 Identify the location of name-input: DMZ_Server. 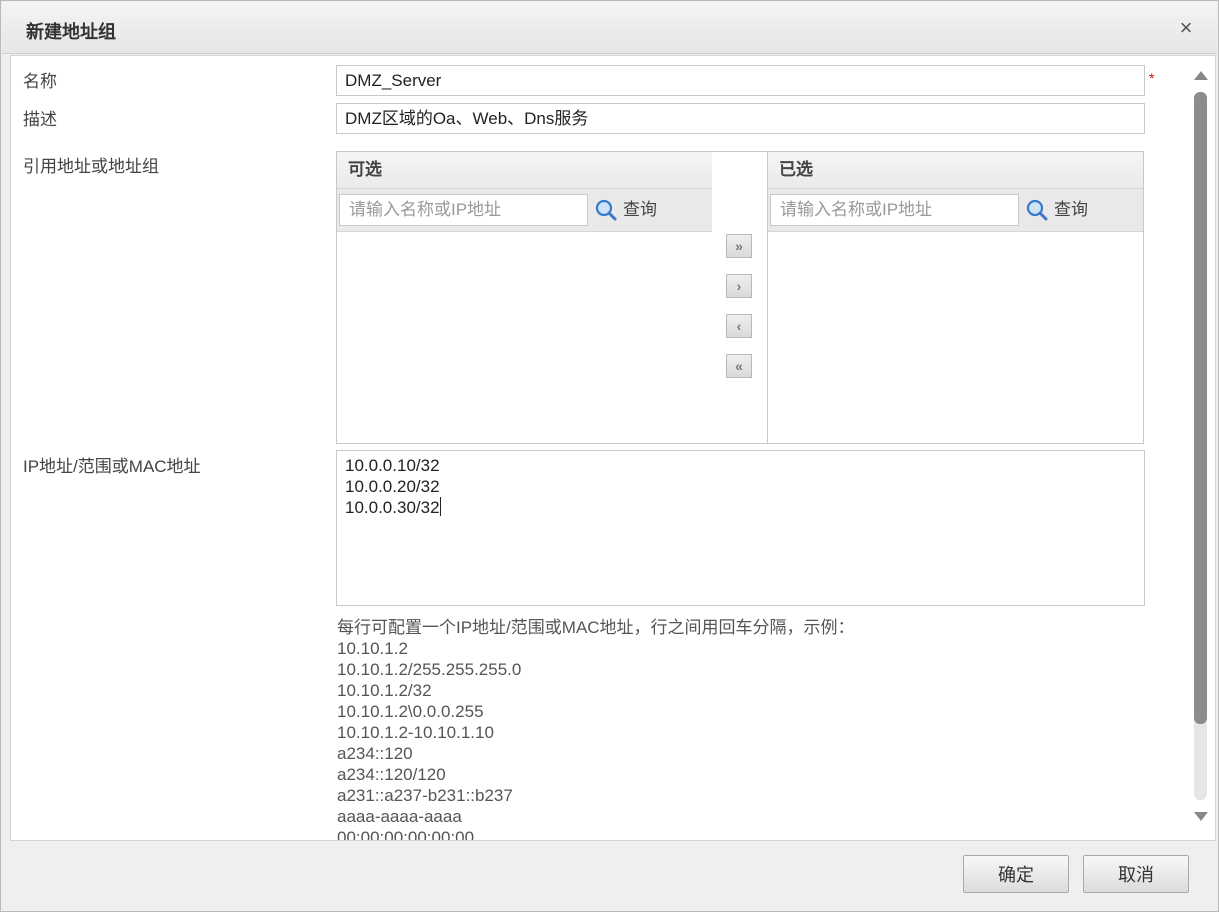
(740, 80).